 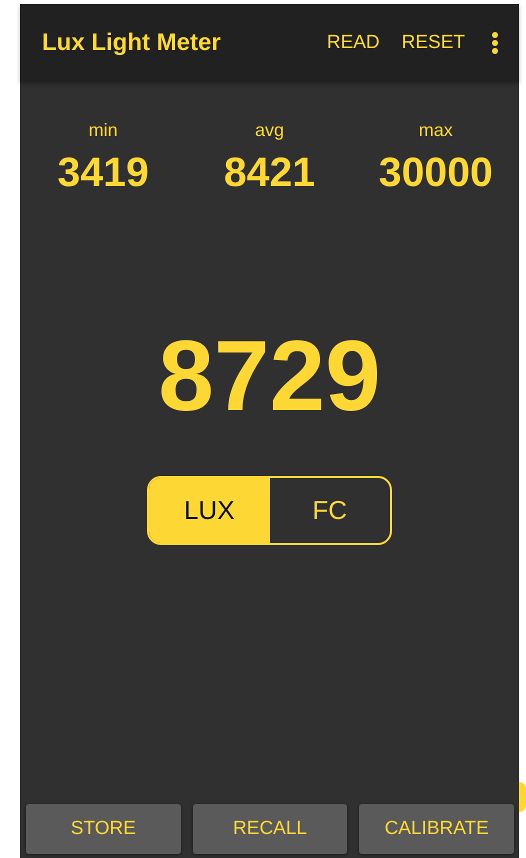 I want to click on app-title: Lux Light Meter, so click(x=132, y=43).